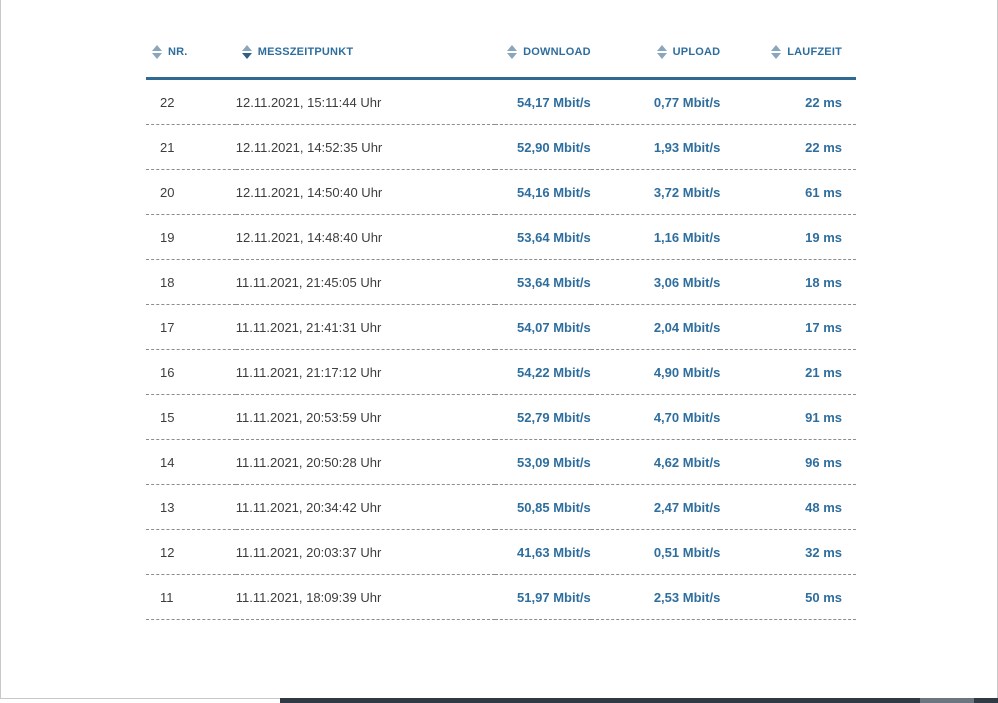 The height and width of the screenshot is (703, 998). Describe the element at coordinates (365, 192) in the screenshot. I see `cell-timestamp: 12.11.2021, 14:50:40 Uhr` at that location.